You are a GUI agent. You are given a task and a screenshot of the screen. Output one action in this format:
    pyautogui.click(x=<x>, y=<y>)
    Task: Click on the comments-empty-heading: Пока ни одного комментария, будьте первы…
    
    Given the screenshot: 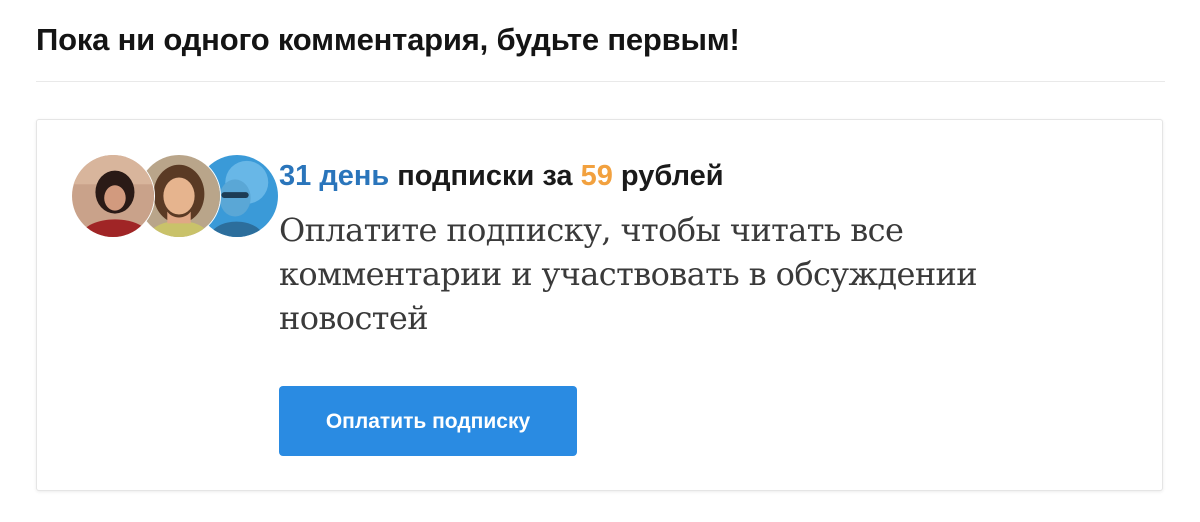 What is the action you would take?
    pyautogui.click(x=388, y=39)
    